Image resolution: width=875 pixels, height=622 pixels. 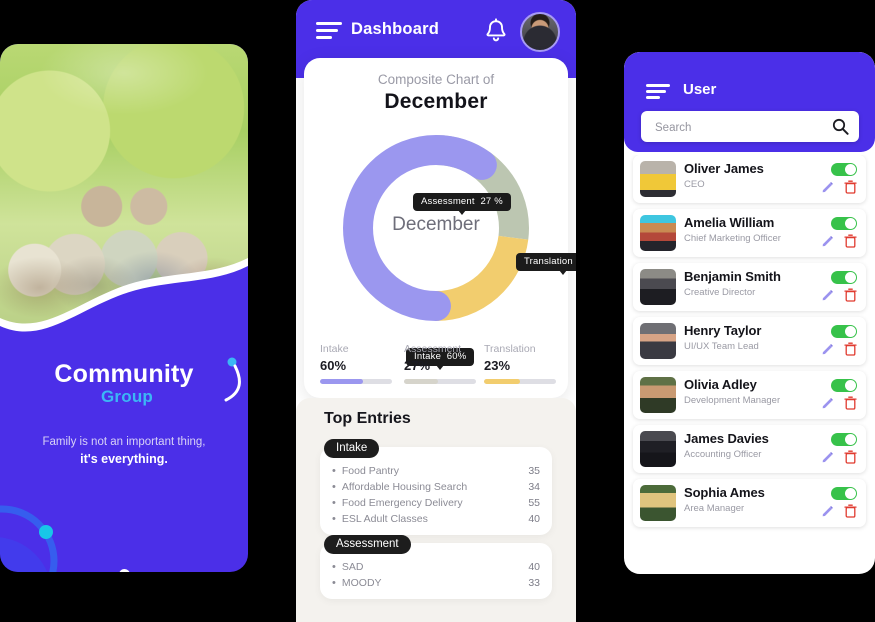 What do you see at coordinates (384, 519) in the screenshot?
I see `entry-name: ESL Adult Classes` at bounding box center [384, 519].